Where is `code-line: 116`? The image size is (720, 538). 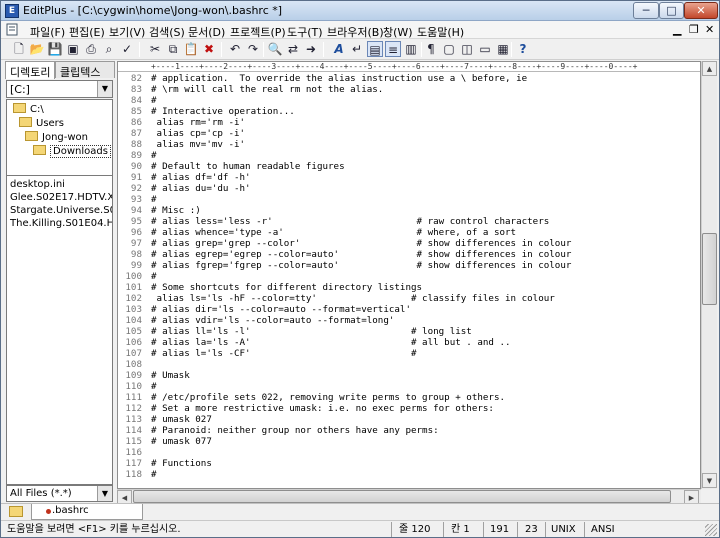 code-line: 116 is located at coordinates (409, 452).